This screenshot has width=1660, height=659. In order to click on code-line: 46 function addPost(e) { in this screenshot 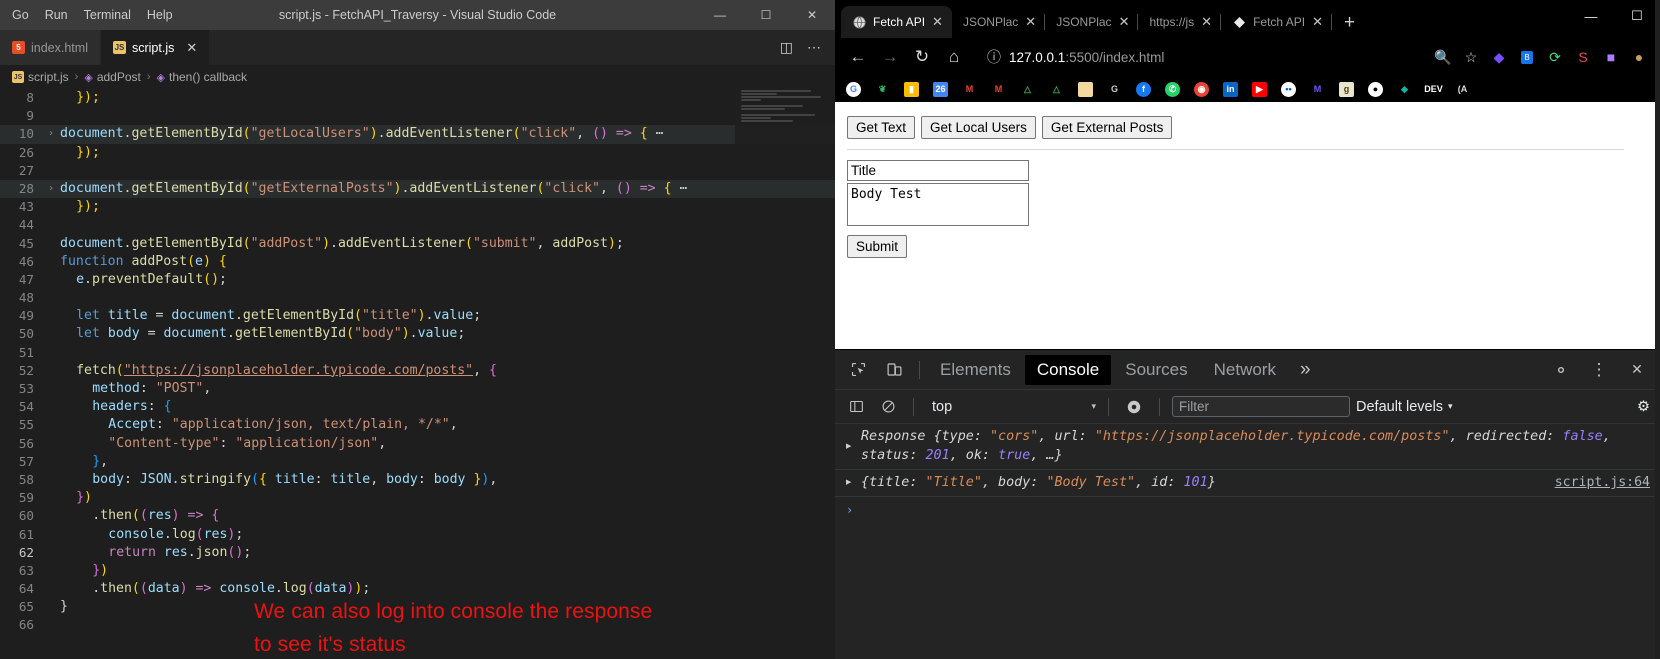, I will do `click(417, 262)`.